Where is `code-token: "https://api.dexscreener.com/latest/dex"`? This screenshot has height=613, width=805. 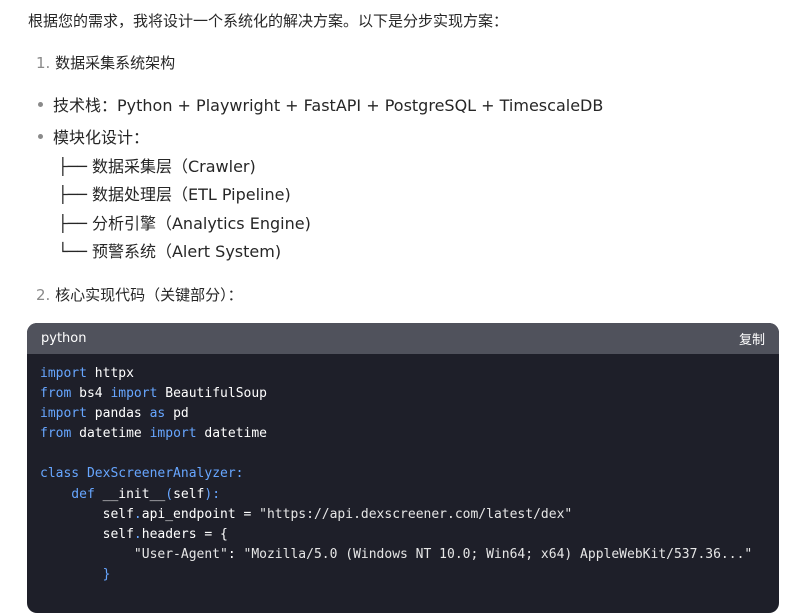
code-token: "https://api.dexscreener.com/latest/dex" is located at coordinates (416, 514).